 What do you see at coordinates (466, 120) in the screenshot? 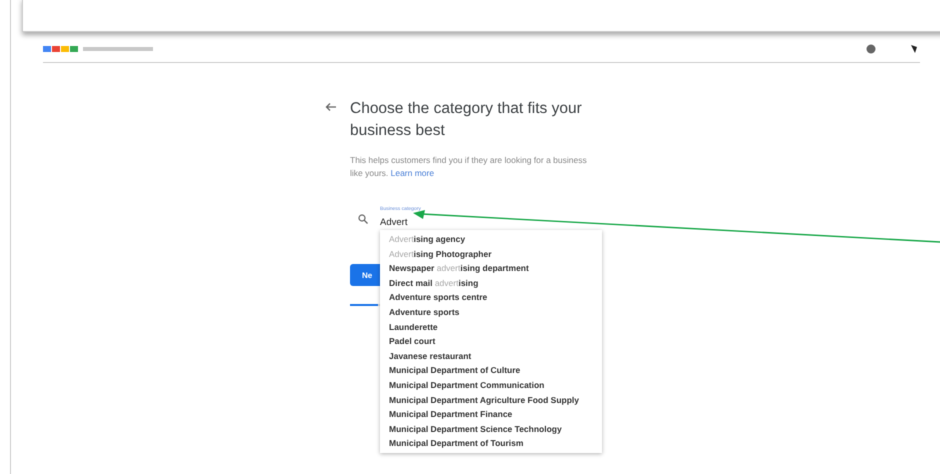
I see `page-heading: Choose the category that fits your business best` at bounding box center [466, 120].